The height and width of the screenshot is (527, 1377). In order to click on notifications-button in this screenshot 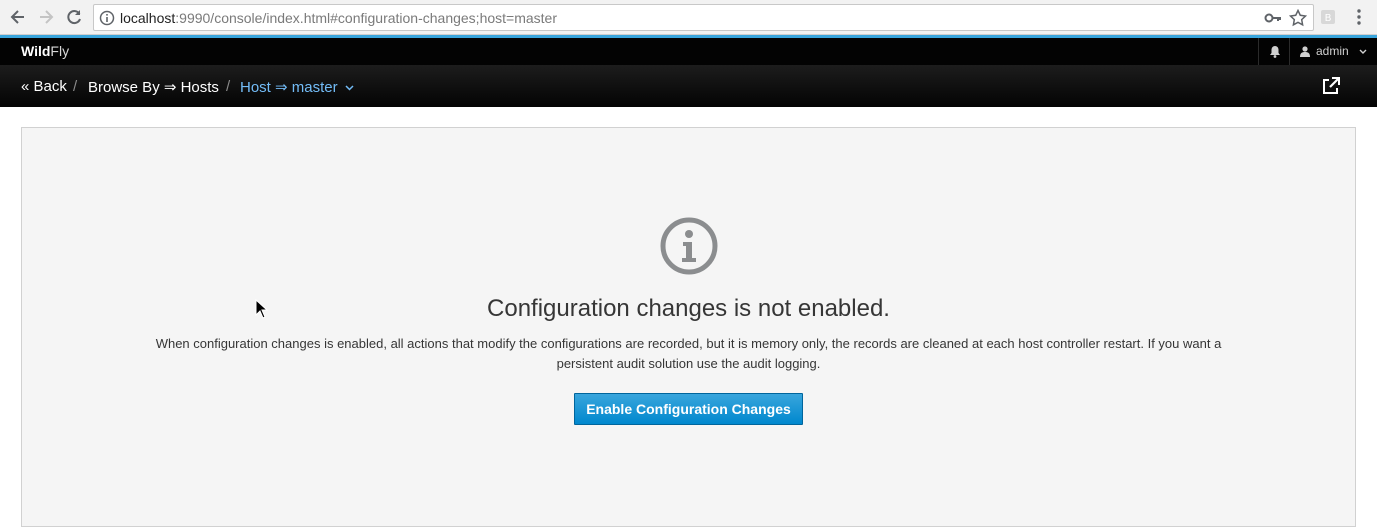, I will do `click(1274, 51)`.